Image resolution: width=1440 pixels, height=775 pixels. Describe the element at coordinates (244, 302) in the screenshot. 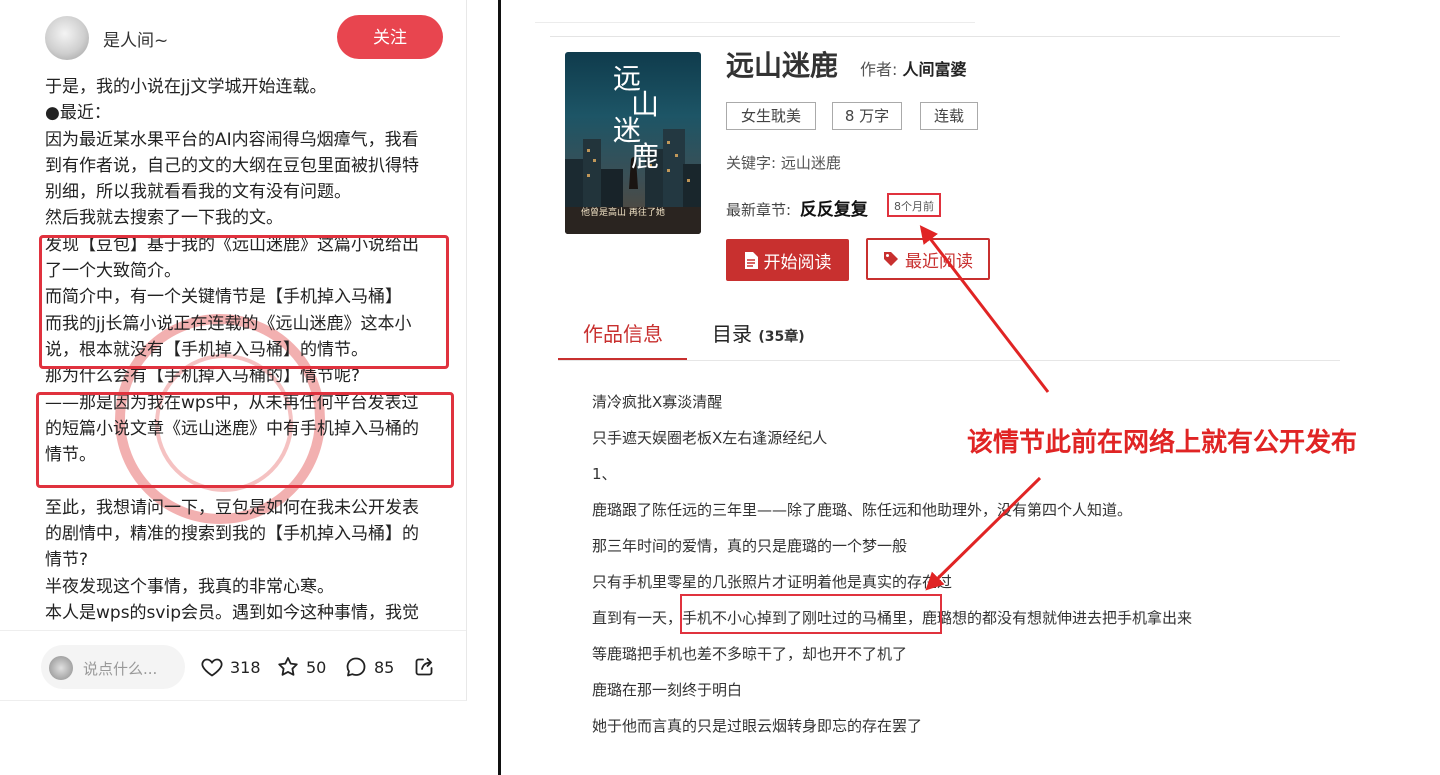

I see `highlight-box-doubao` at that location.